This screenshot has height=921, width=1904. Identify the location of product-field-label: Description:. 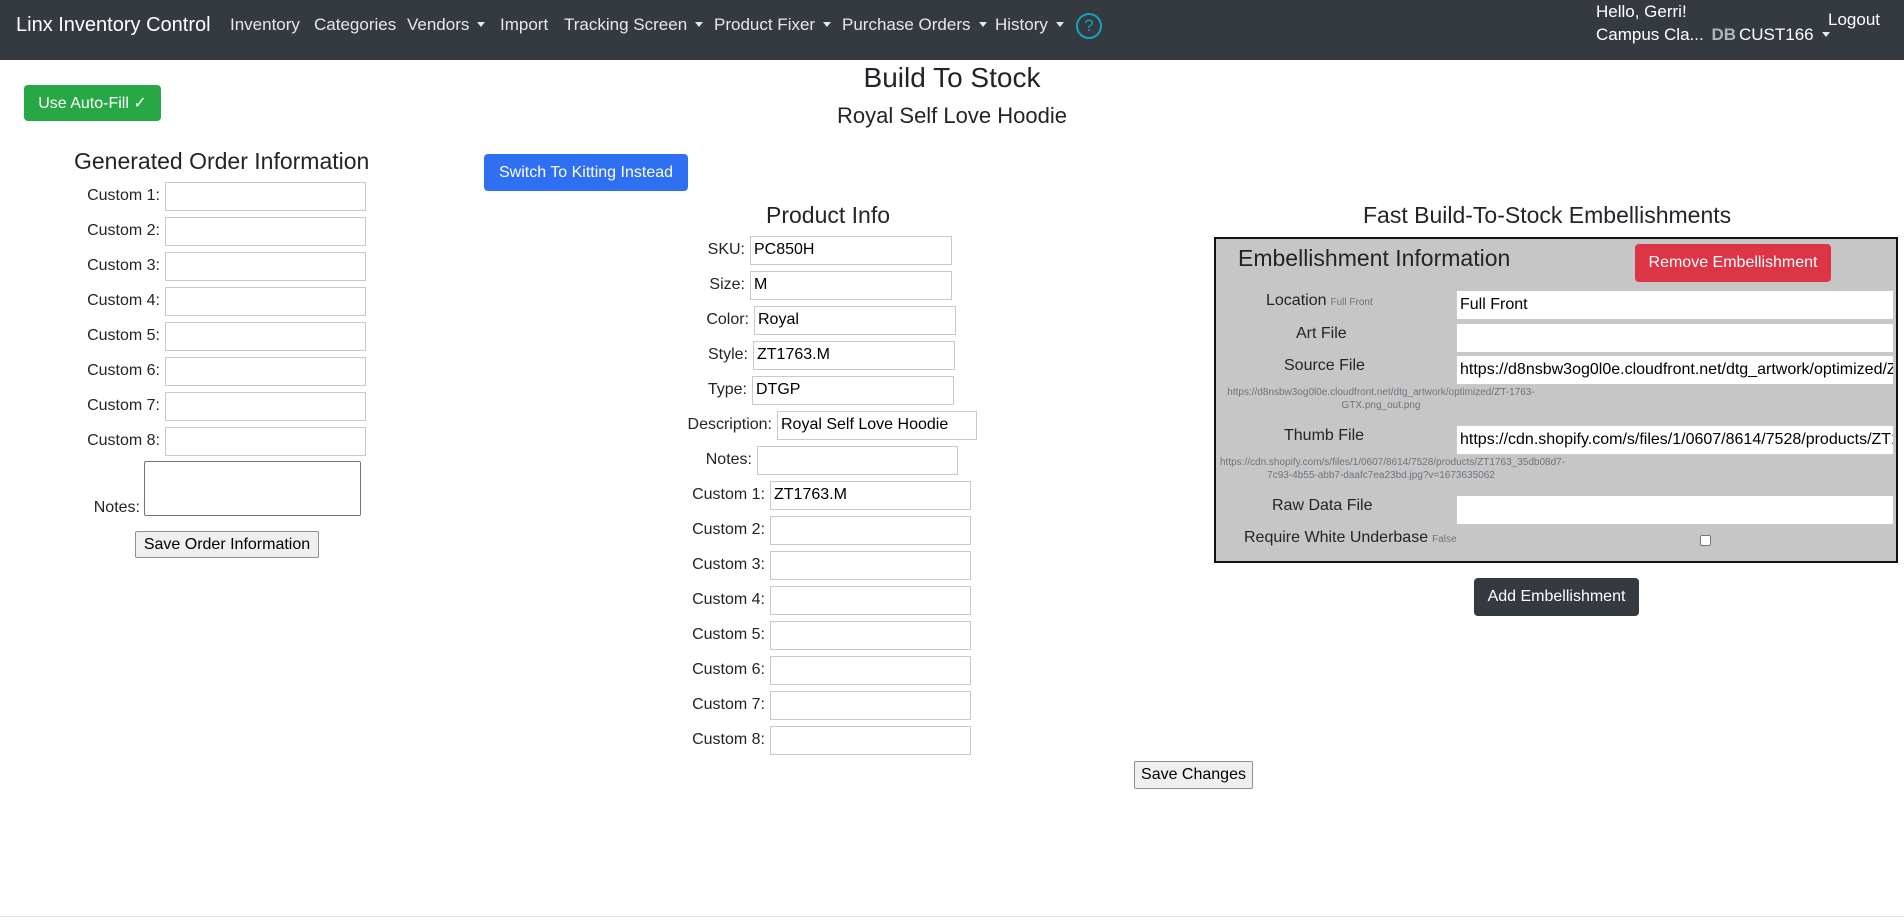
(729, 424).